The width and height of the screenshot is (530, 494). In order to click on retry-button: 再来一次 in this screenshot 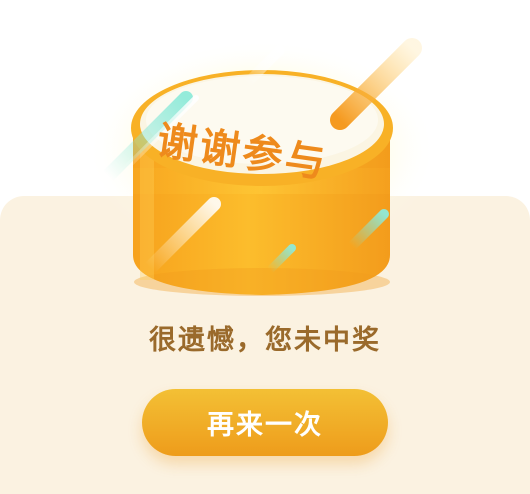, I will do `click(265, 422)`.